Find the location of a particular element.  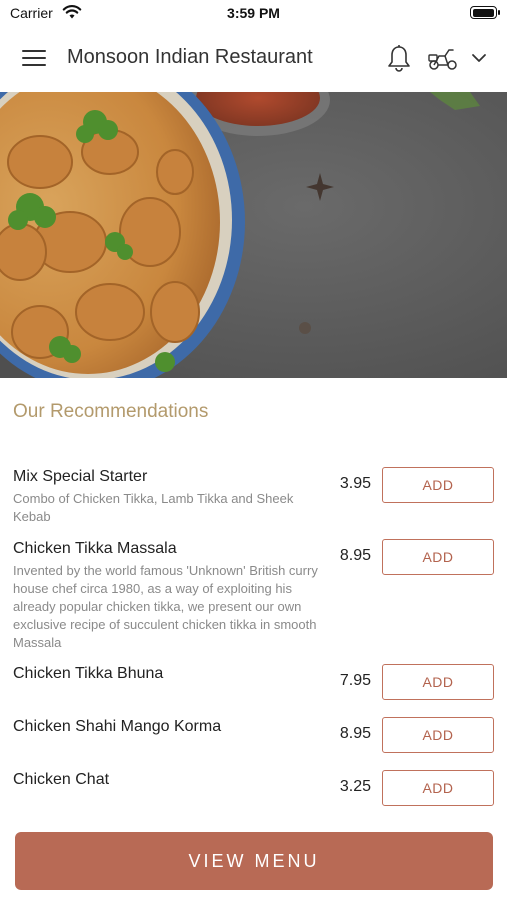

status-bar: Carrier 3:59 PM is located at coordinates (253, 14).